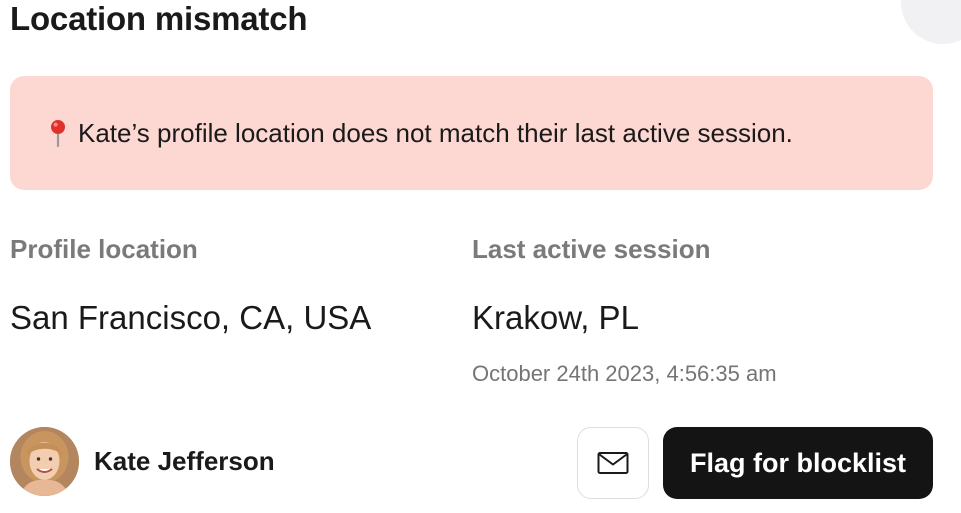 The image size is (961, 513). I want to click on flag-for-blocklist-button: Flag for blocklist, so click(798, 463).